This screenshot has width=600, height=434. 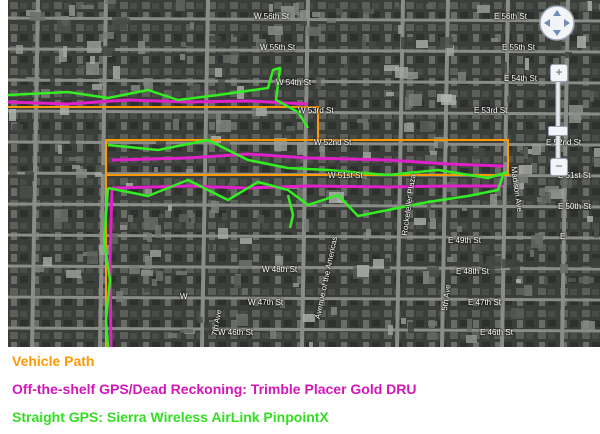 I want to click on pan-arrows-icon, so click(x=557, y=23).